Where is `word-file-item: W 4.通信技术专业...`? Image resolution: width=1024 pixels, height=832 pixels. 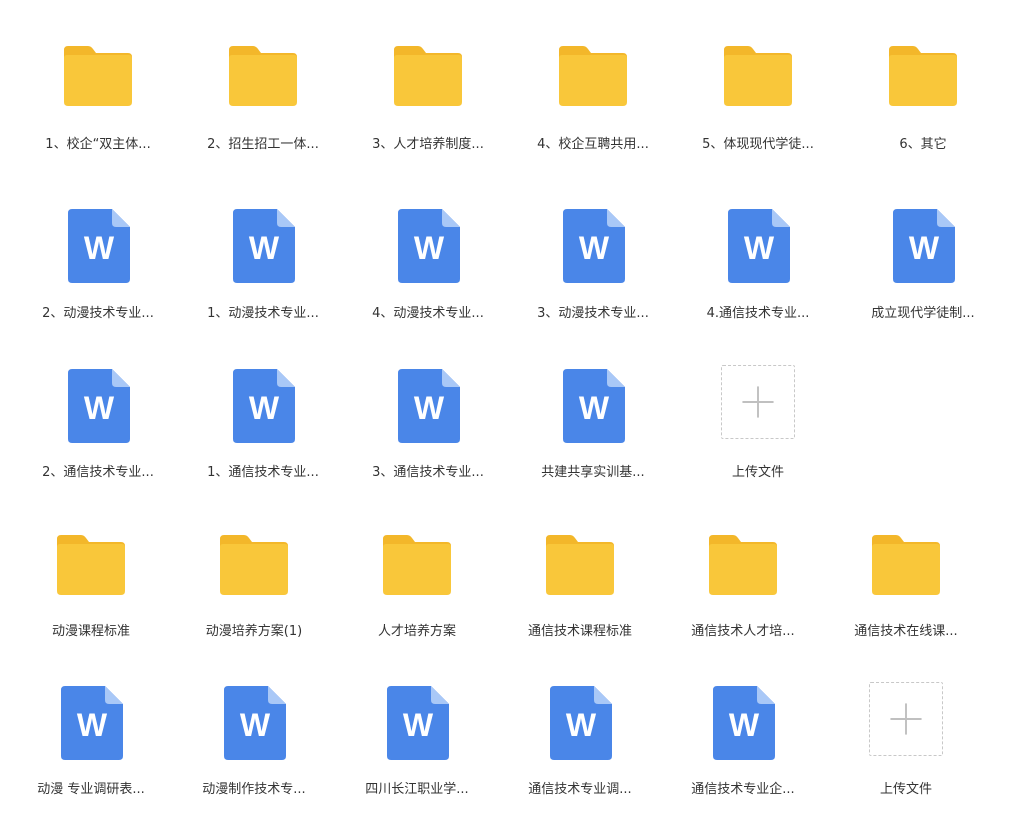
word-file-item: W 4.通信技术专业... is located at coordinates (758, 280).